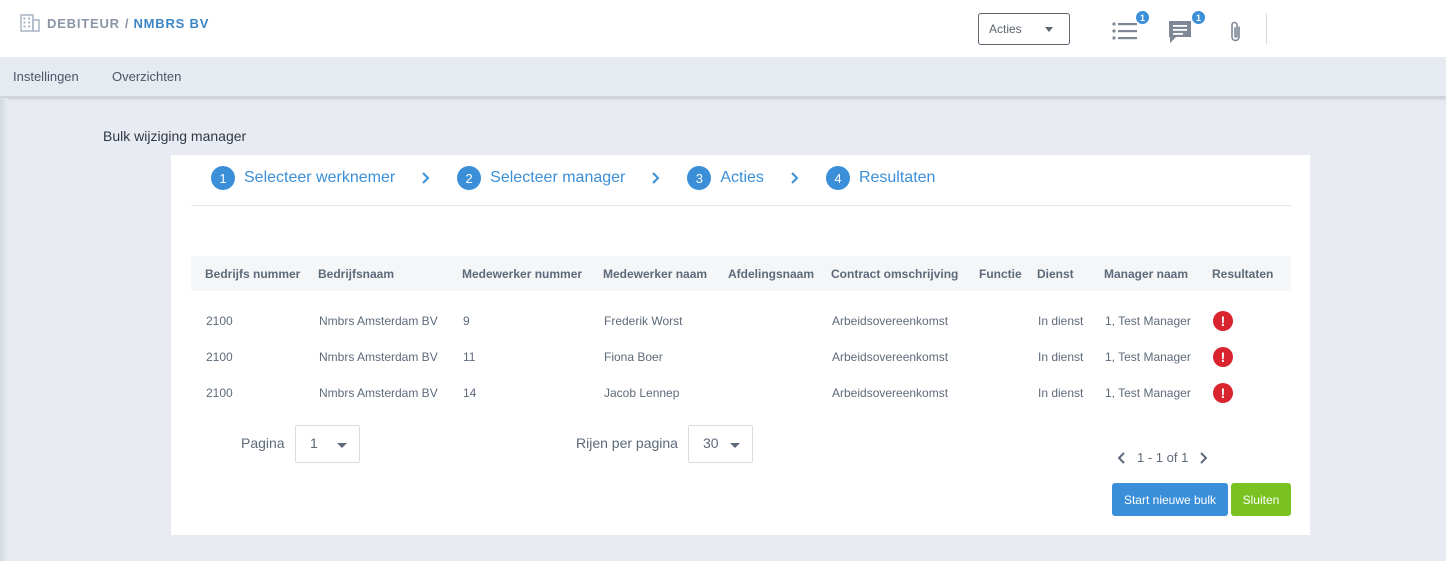  What do you see at coordinates (83, 23) in the screenshot?
I see `breadcrumb-root: DEBITEUR` at bounding box center [83, 23].